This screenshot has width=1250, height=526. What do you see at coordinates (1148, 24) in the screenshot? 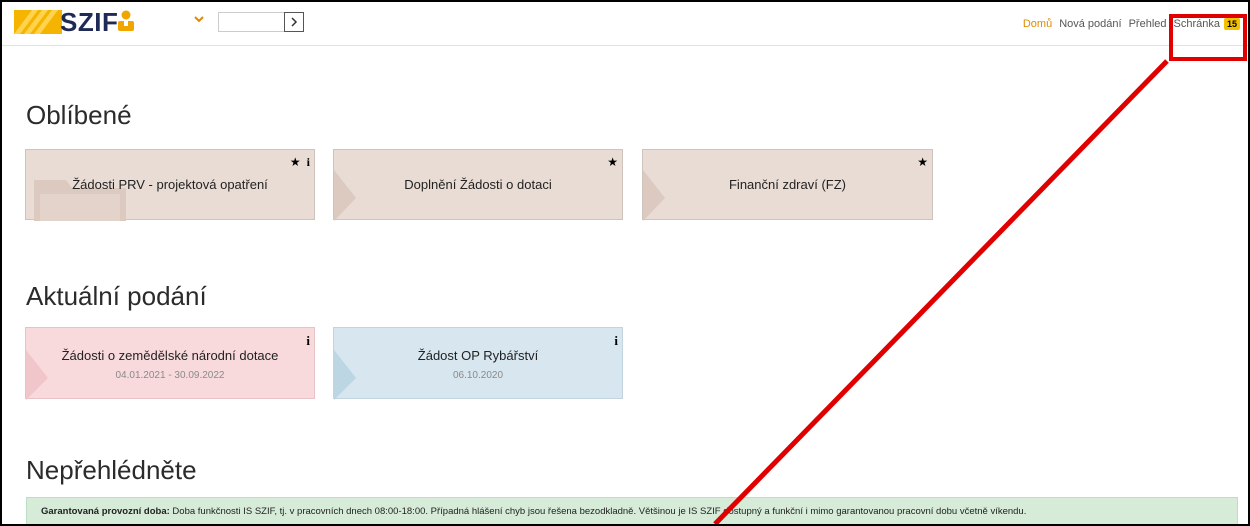
I see `nav-overview: Přehled` at bounding box center [1148, 24].